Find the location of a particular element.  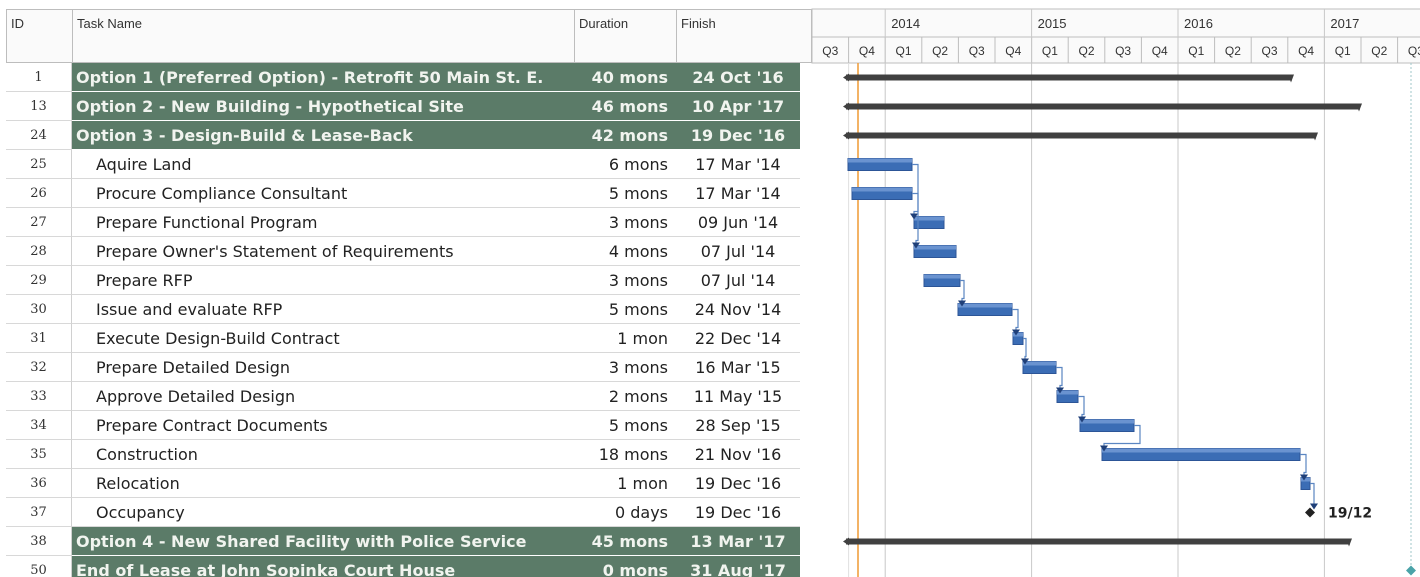

year-label: 2015 is located at coordinates (1052, 23).